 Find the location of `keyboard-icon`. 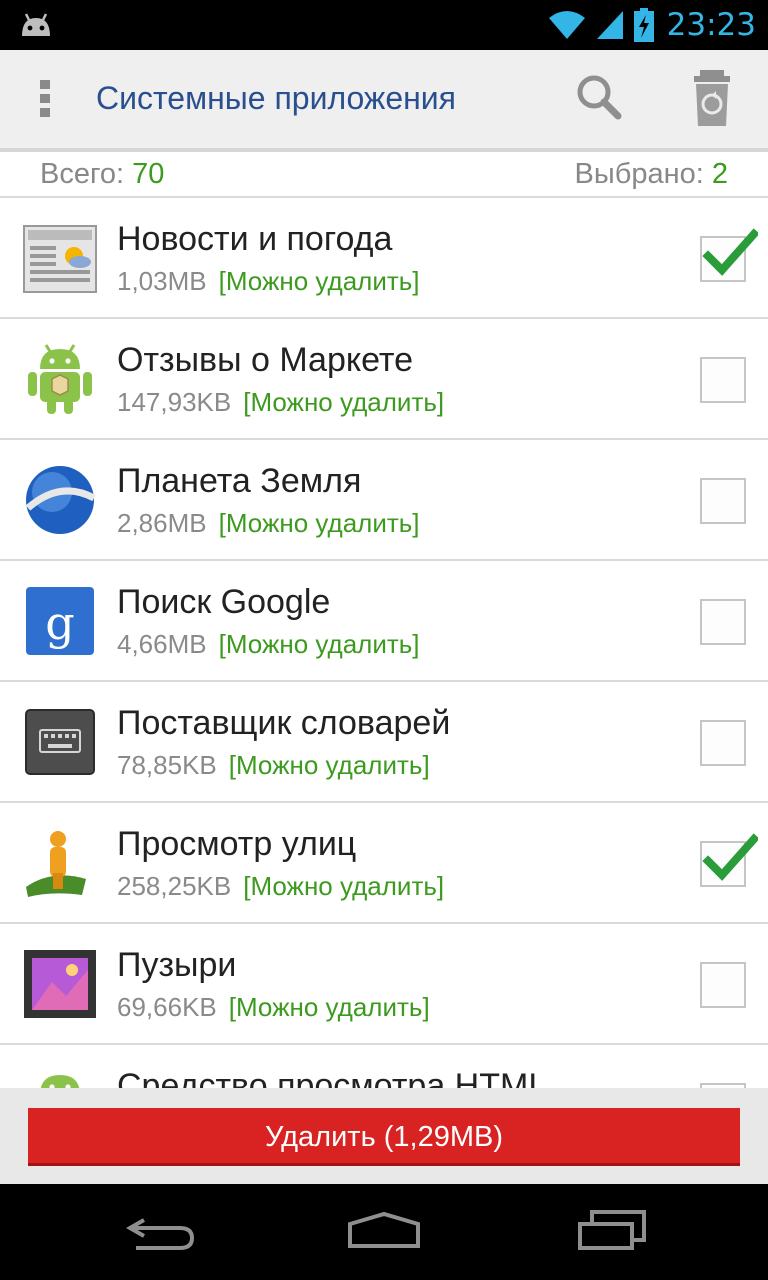

keyboard-icon is located at coordinates (60, 742).